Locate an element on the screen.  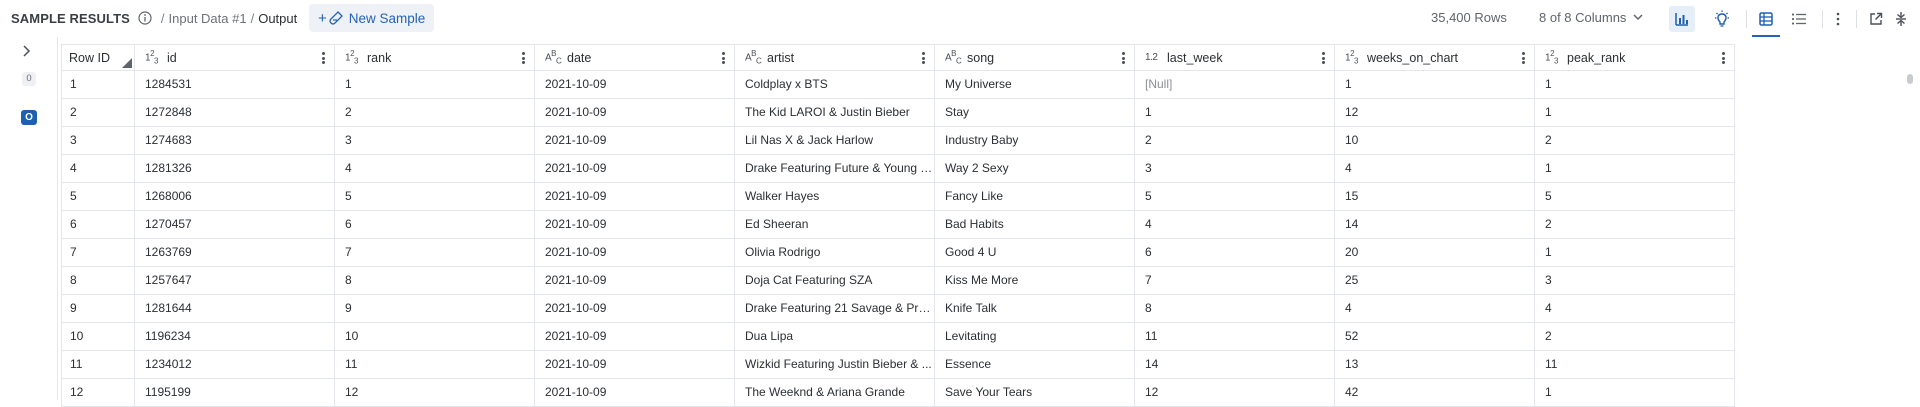
cell-rank: 9 is located at coordinates (435, 309).